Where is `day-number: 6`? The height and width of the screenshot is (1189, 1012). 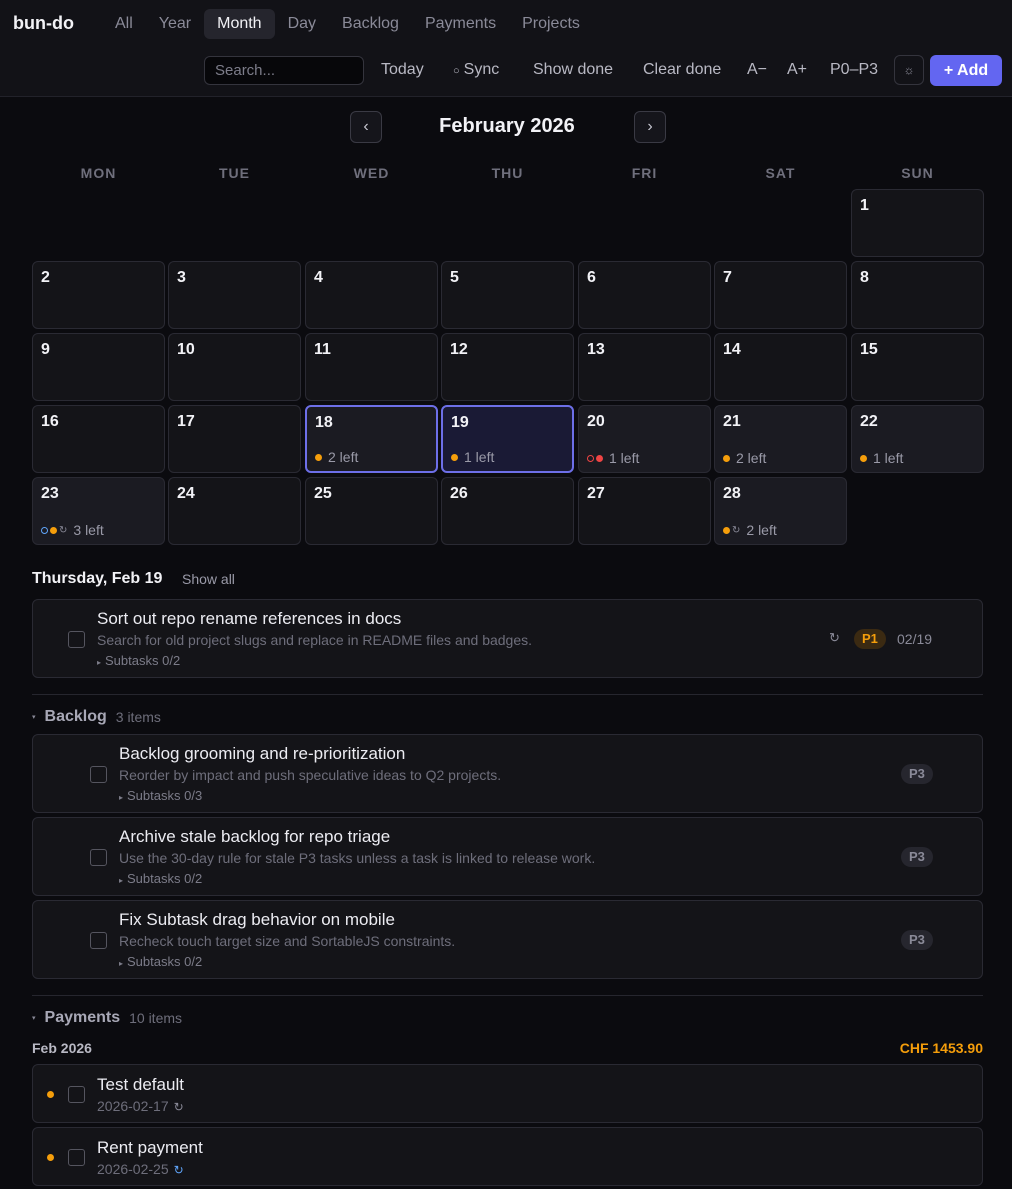 day-number: 6 is located at coordinates (591, 277).